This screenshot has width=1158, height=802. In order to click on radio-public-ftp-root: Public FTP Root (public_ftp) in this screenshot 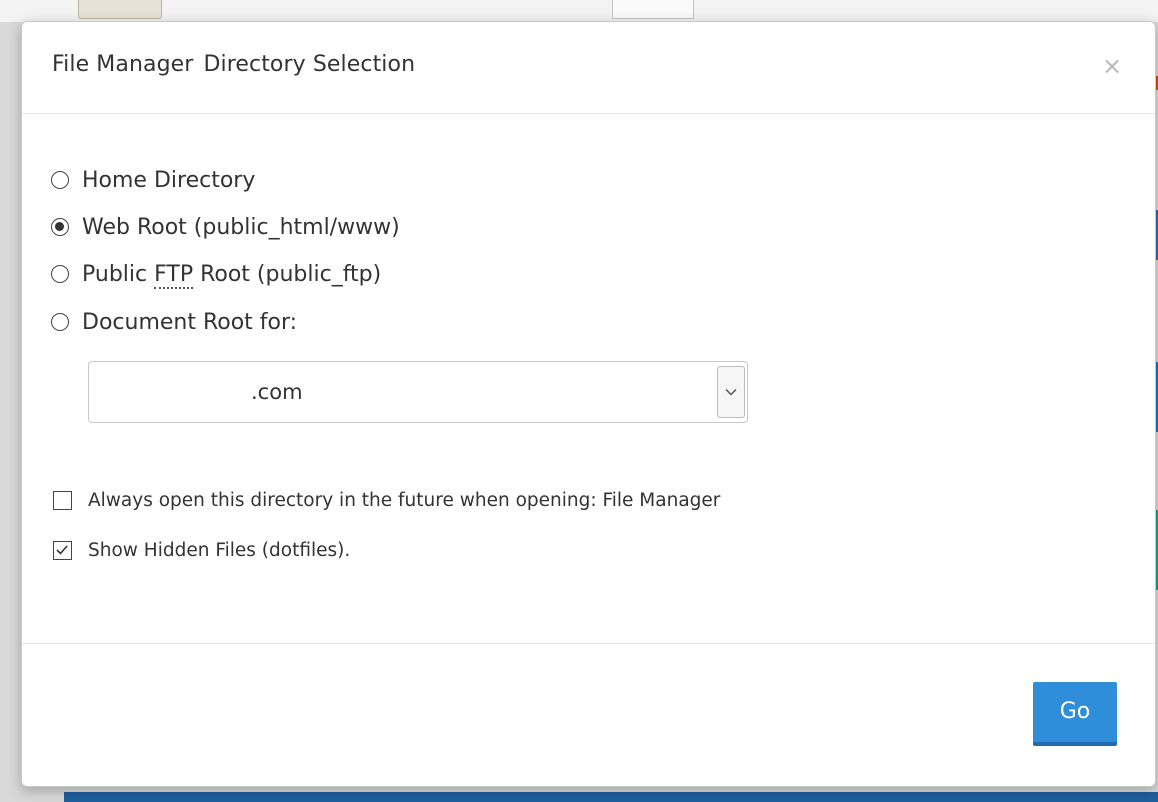, I will do `click(216, 274)`.